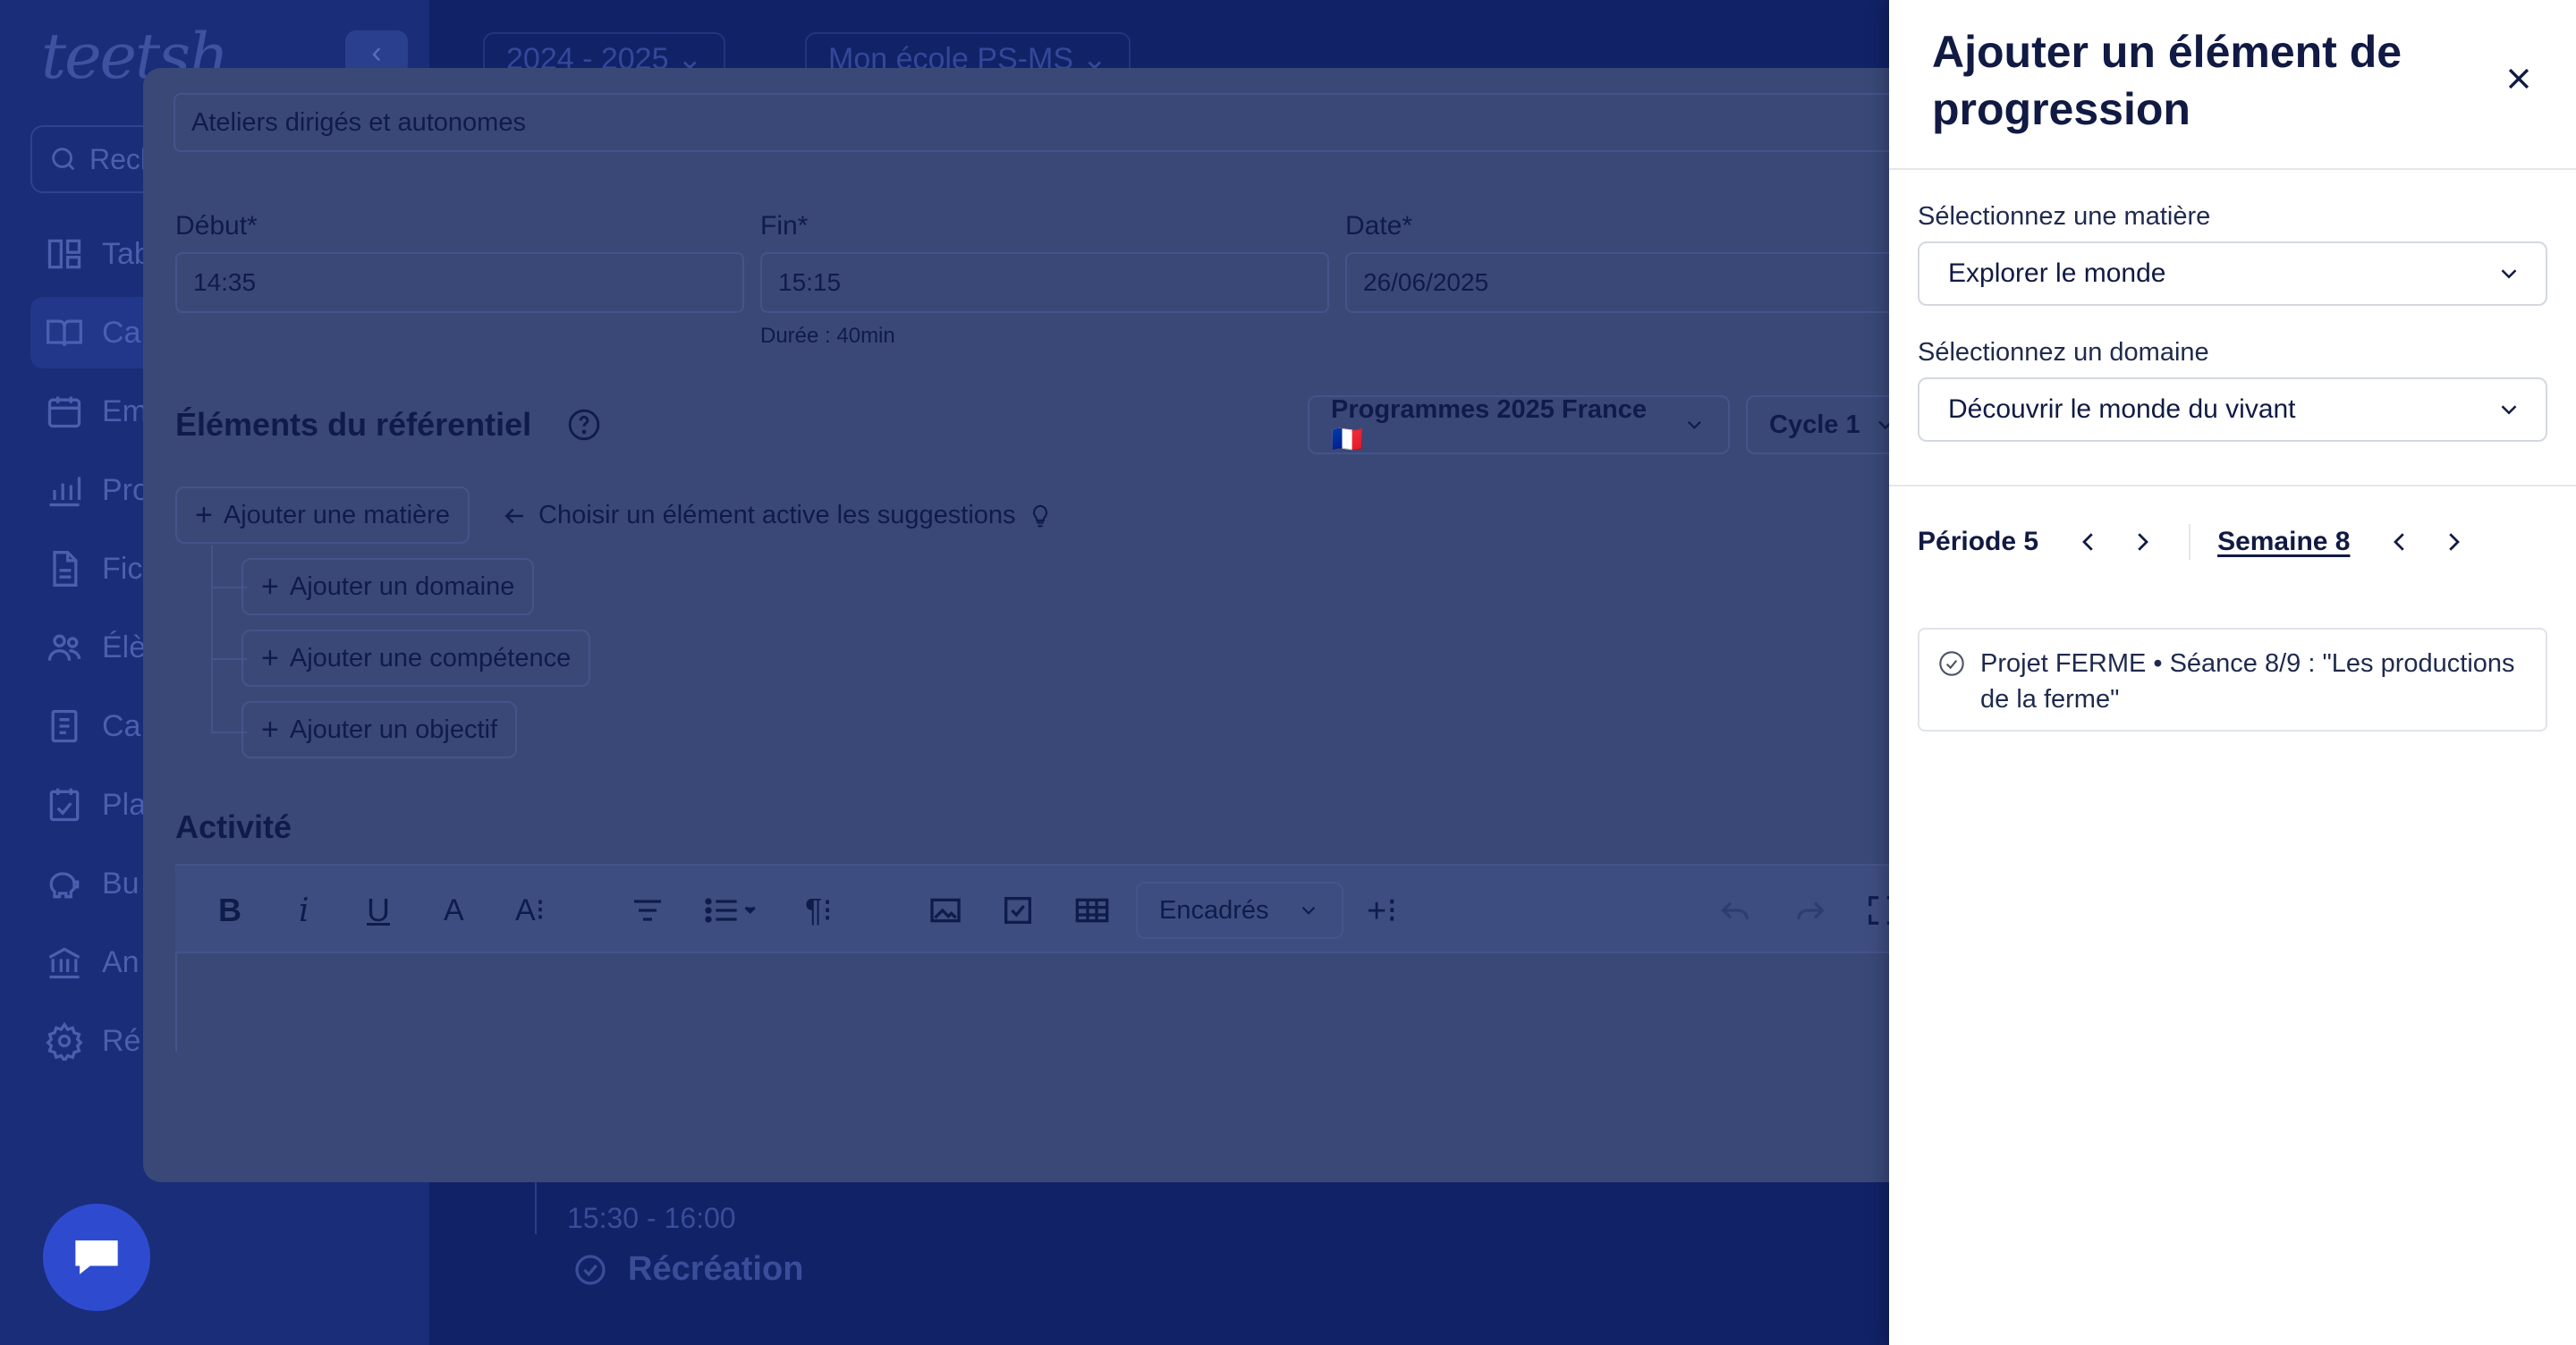  I want to click on previous-period-button, so click(2088, 542).